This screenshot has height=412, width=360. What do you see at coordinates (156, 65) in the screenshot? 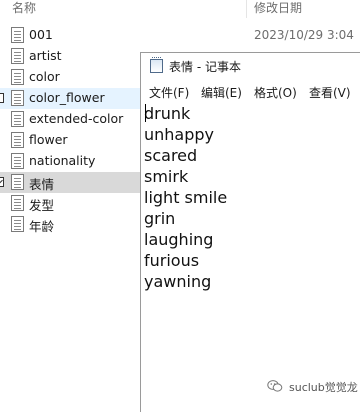
I see `notepad-app-icon` at bounding box center [156, 65].